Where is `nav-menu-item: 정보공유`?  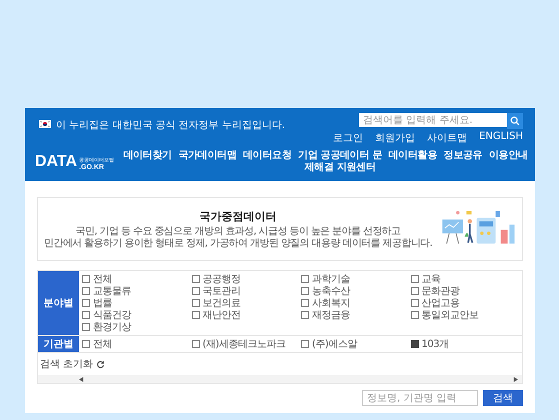 nav-menu-item: 정보공유 is located at coordinates (463, 162).